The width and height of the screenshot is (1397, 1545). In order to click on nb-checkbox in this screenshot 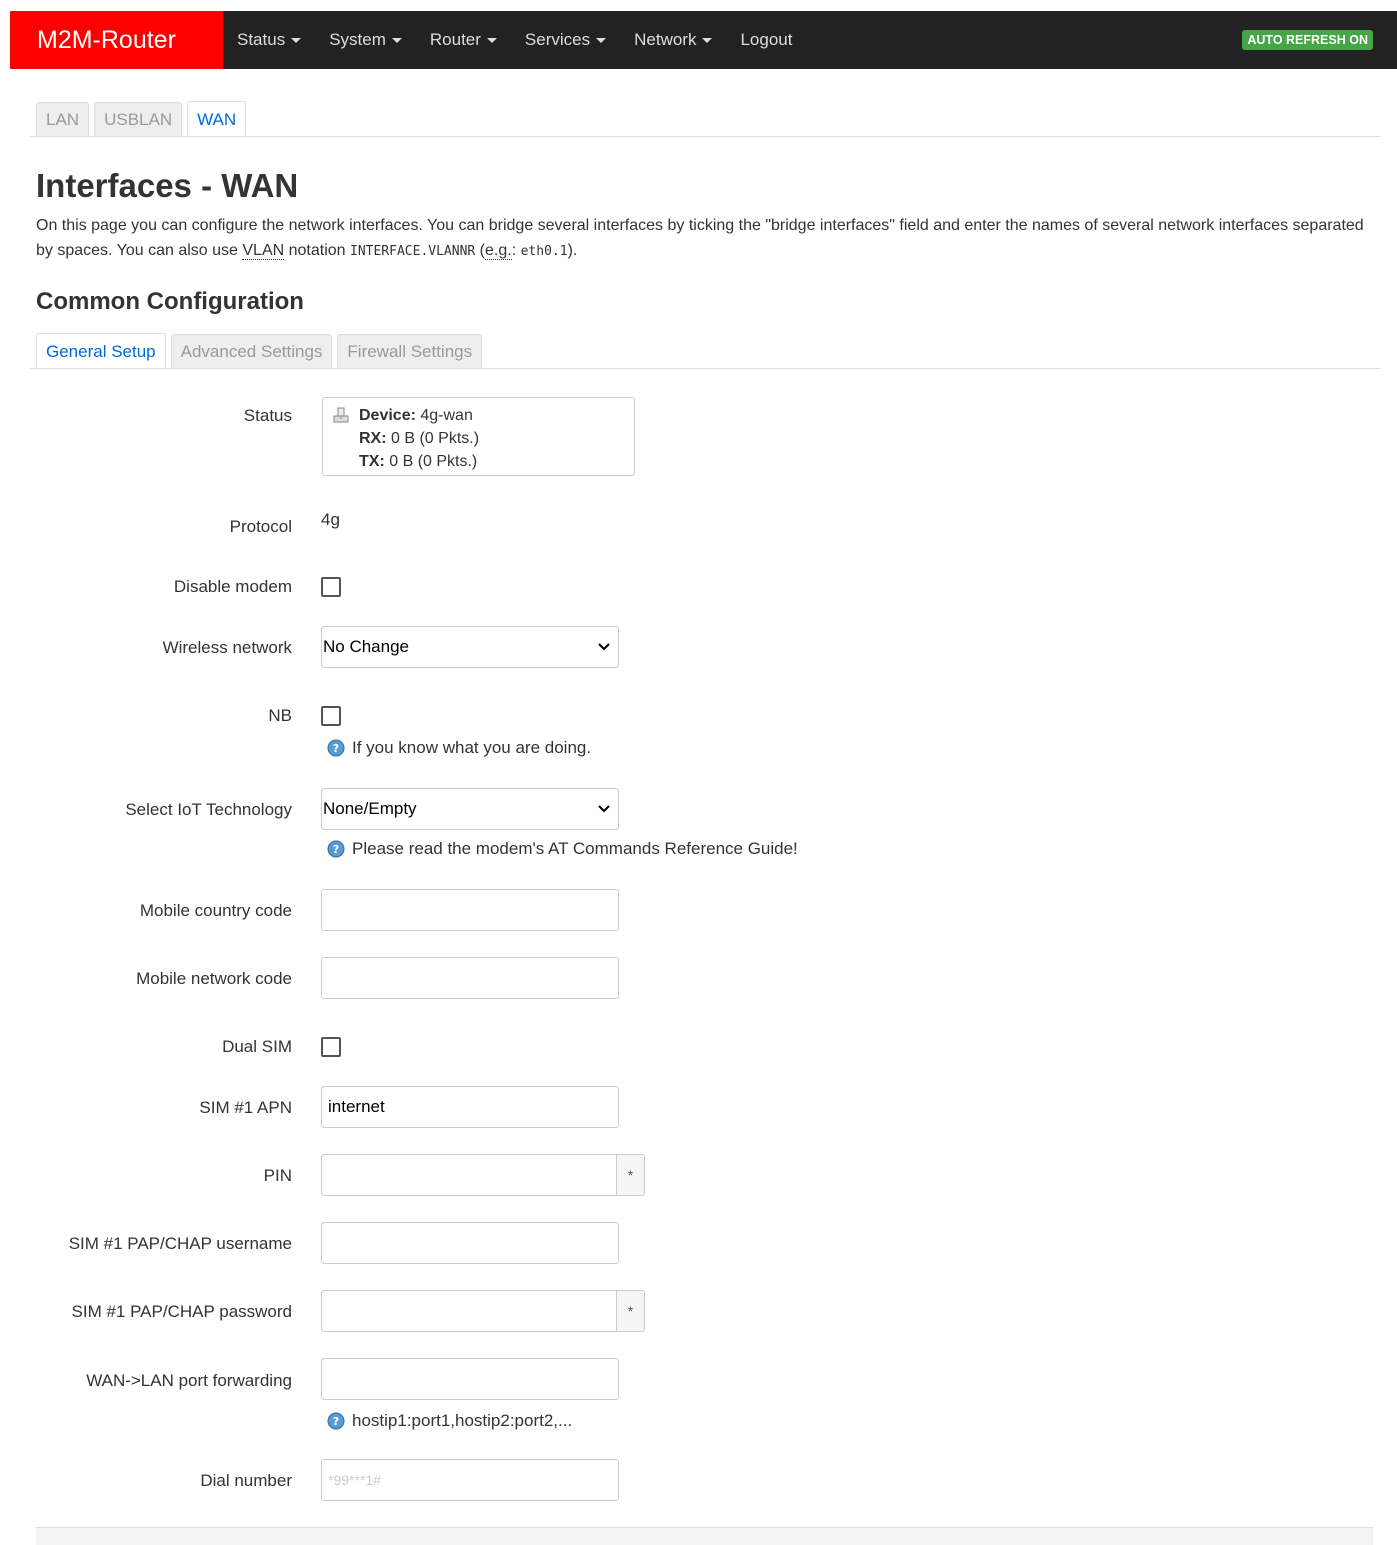, I will do `click(331, 716)`.